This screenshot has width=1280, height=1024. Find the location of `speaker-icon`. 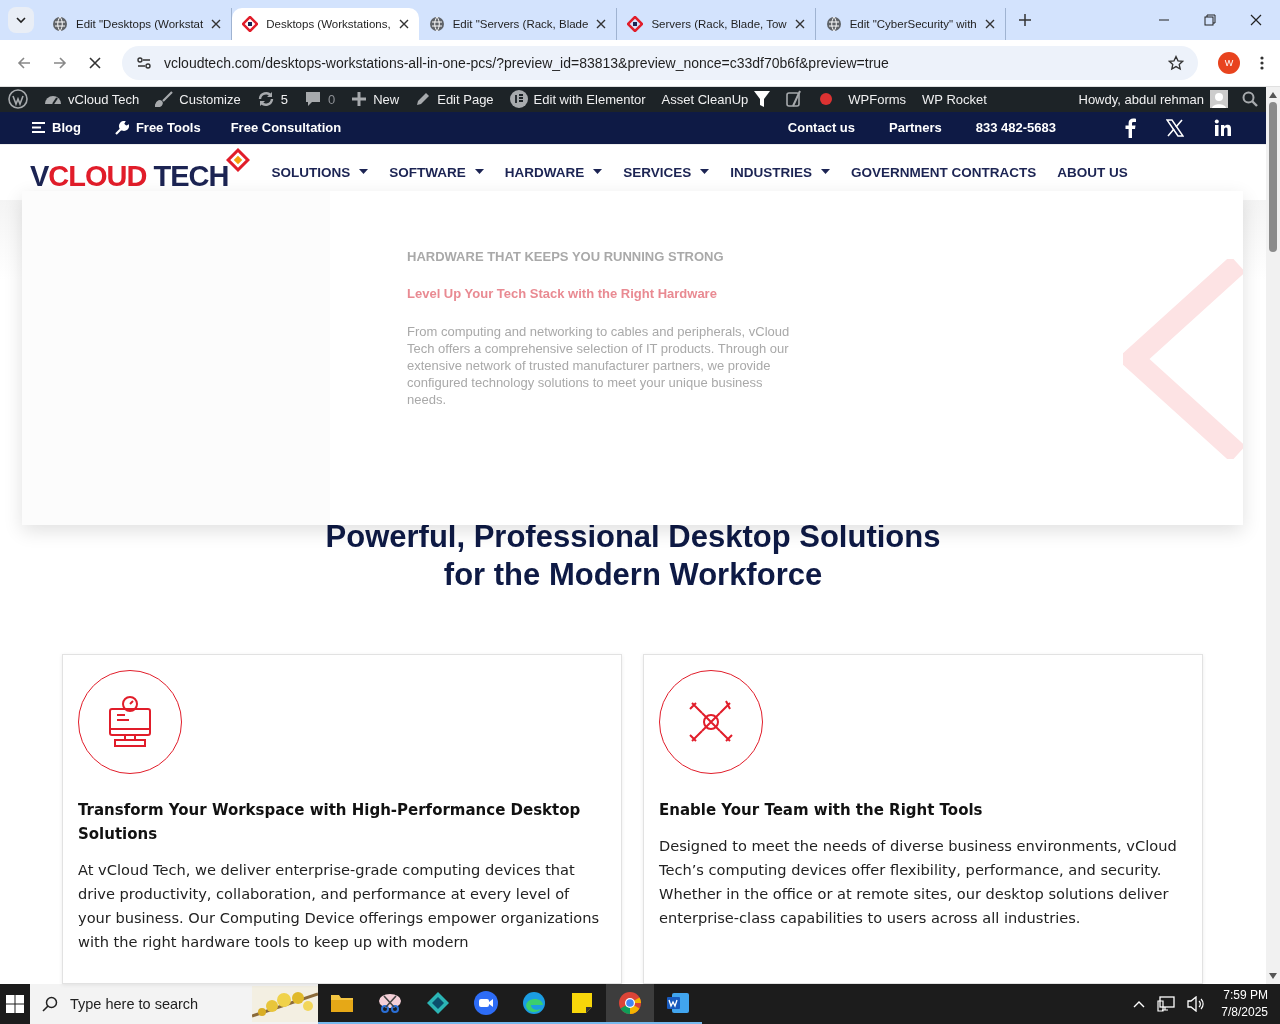

speaker-icon is located at coordinates (1196, 1004).